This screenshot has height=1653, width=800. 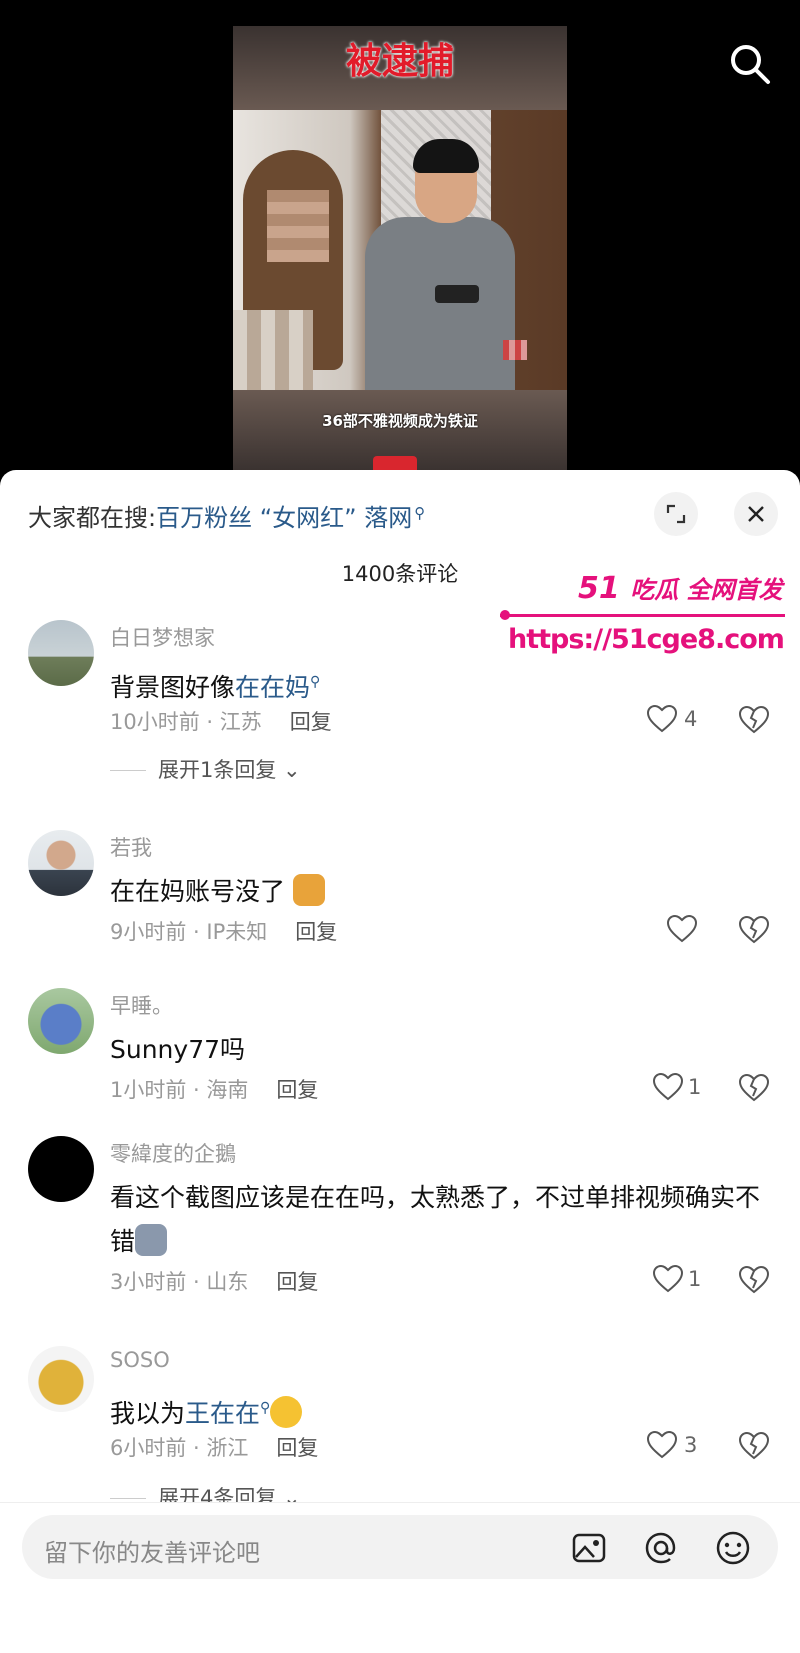 What do you see at coordinates (173, 1153) in the screenshot?
I see `comment-username: 零緯度的企鵝` at bounding box center [173, 1153].